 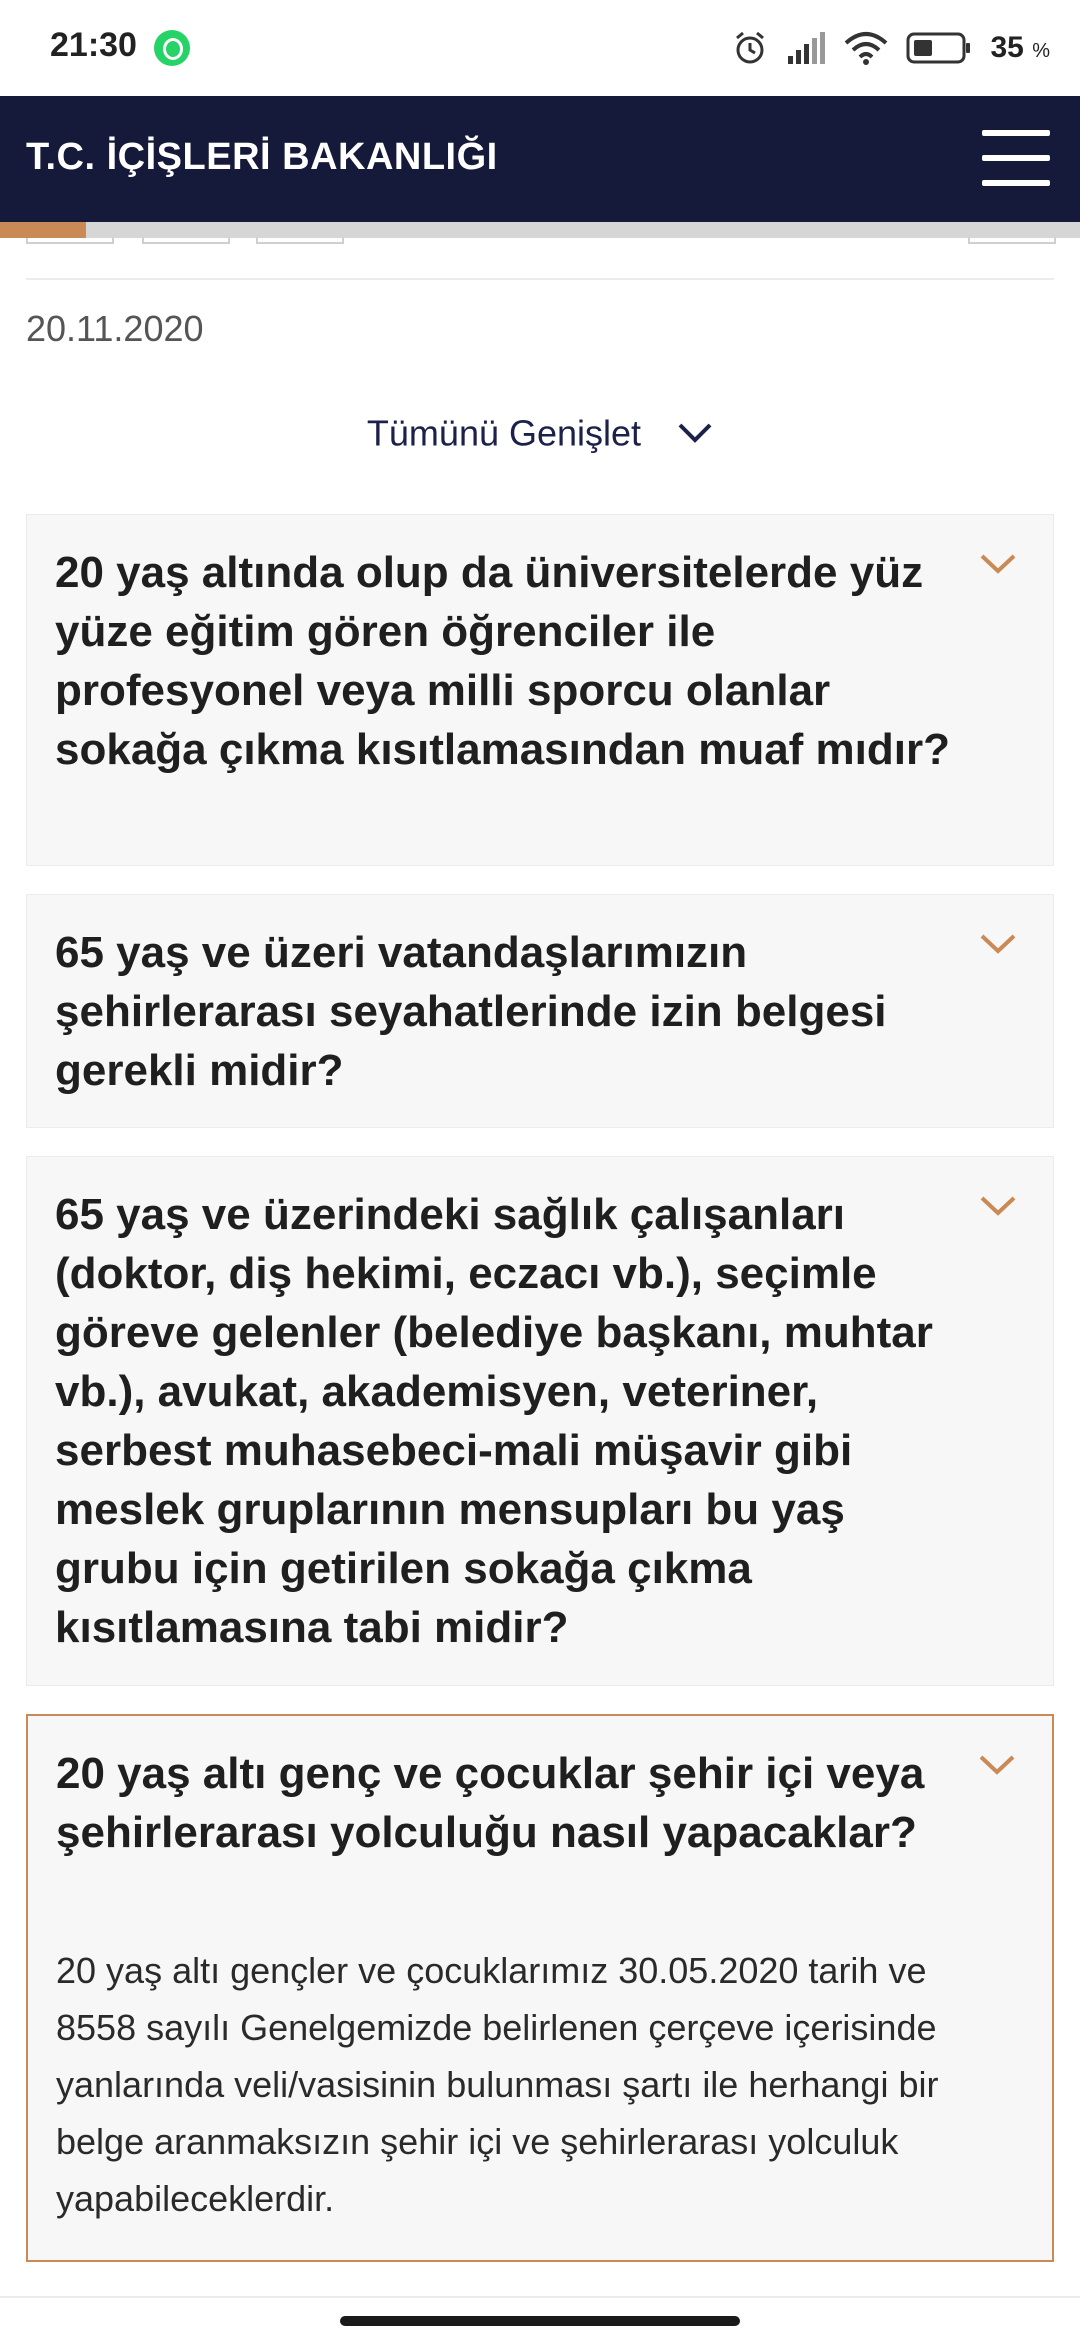 I want to click on reading-progress-bar, so click(x=540, y=230).